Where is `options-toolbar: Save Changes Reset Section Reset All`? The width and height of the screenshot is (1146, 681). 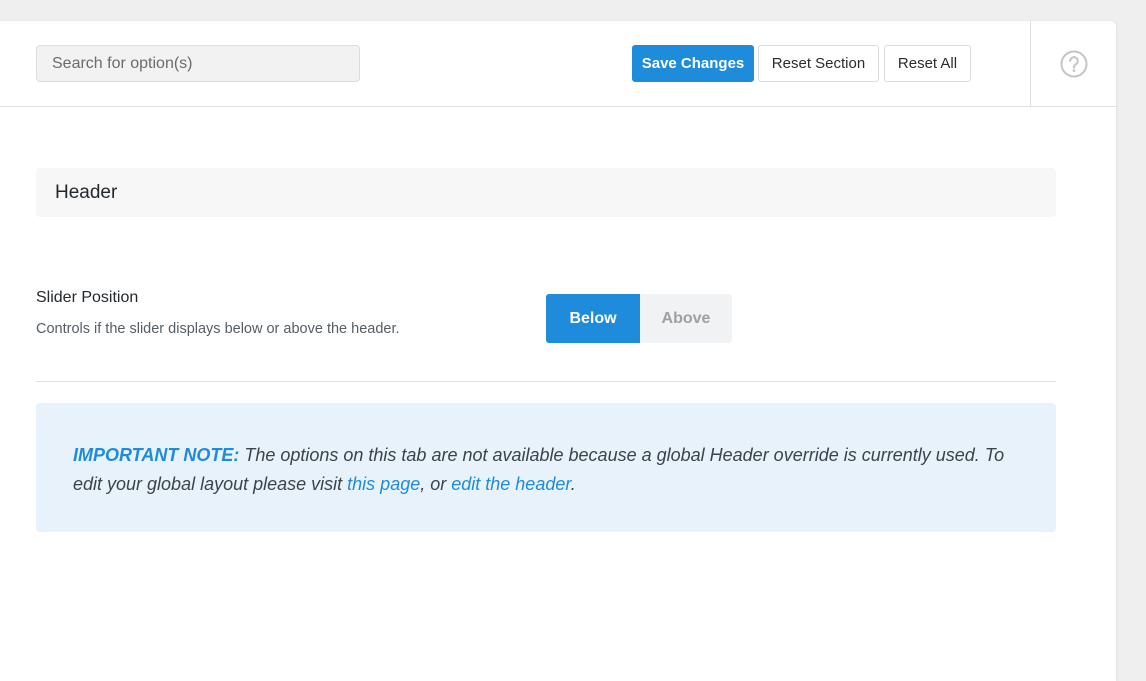
options-toolbar: Save Changes Reset Section Reset All is located at coordinates (558, 64).